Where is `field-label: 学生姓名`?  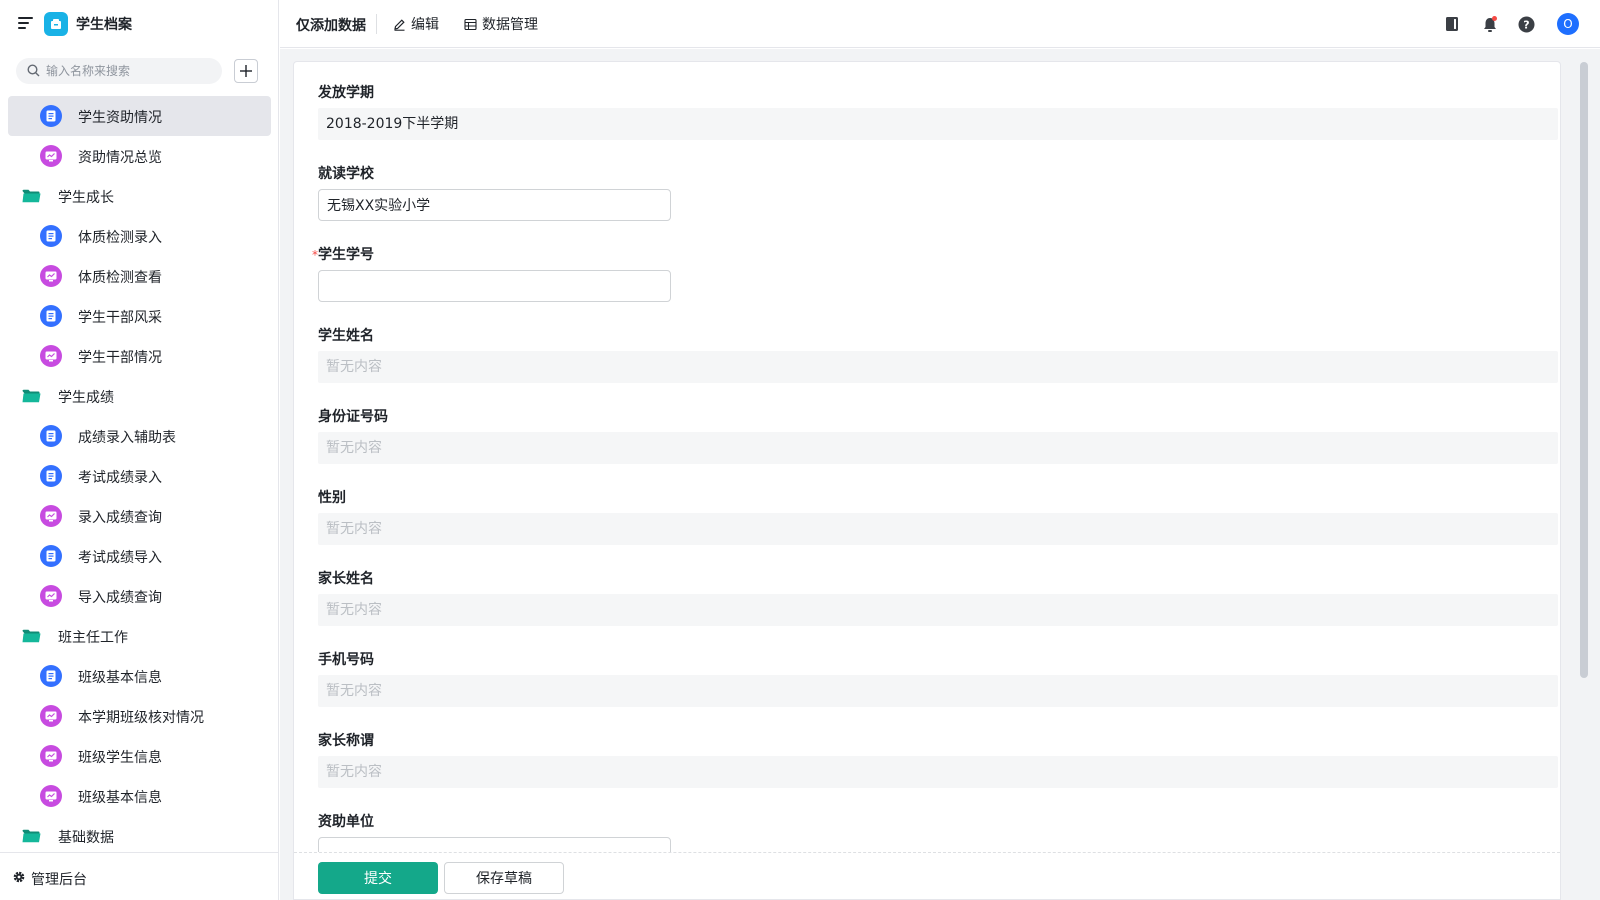 field-label: 学生姓名 is located at coordinates (346, 336).